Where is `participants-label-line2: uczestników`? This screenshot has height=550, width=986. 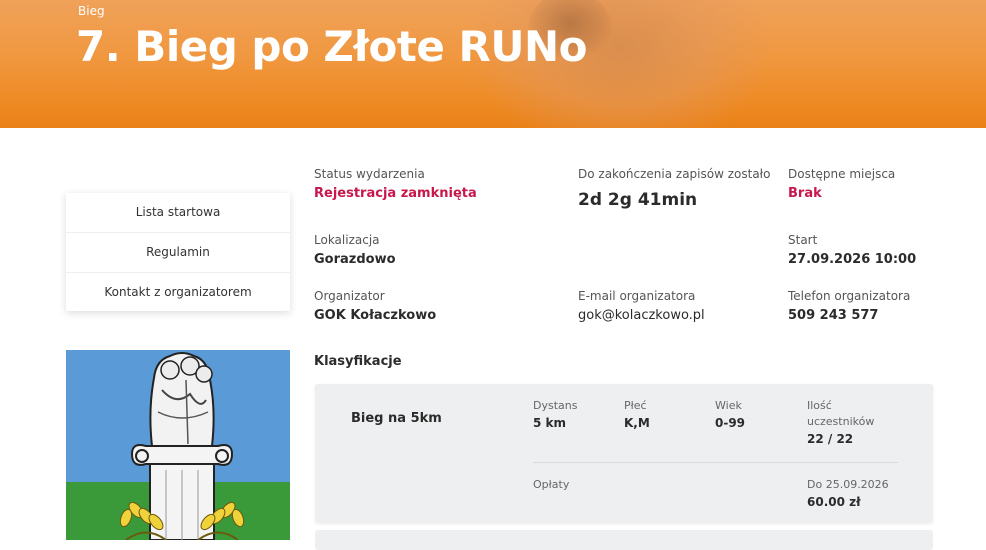 participants-label-line2: uczestników is located at coordinates (841, 421).